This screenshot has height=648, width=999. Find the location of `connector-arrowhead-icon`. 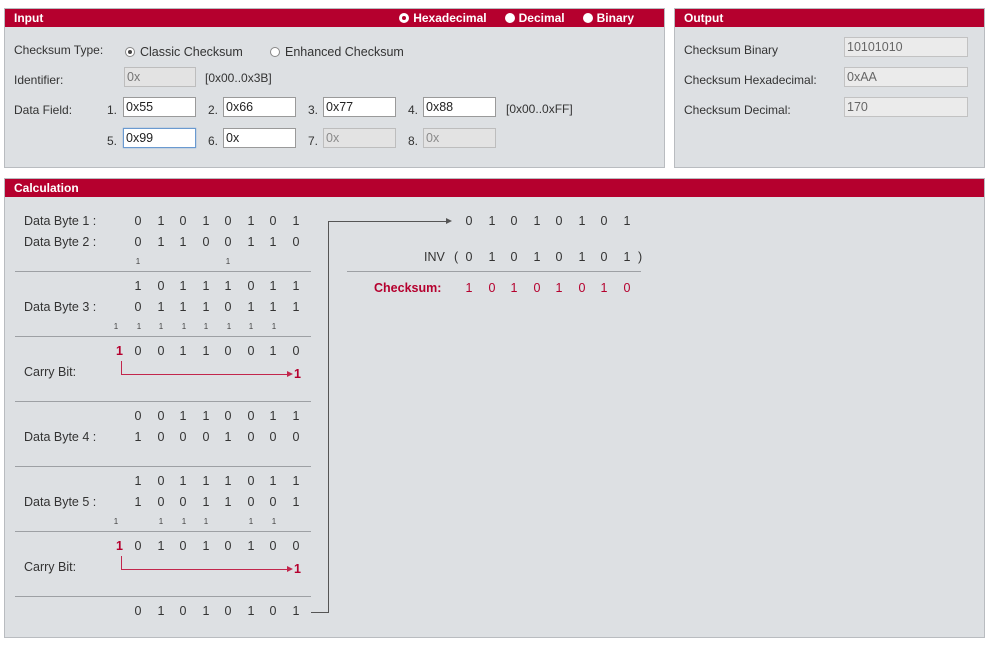

connector-arrowhead-icon is located at coordinates (449, 221).